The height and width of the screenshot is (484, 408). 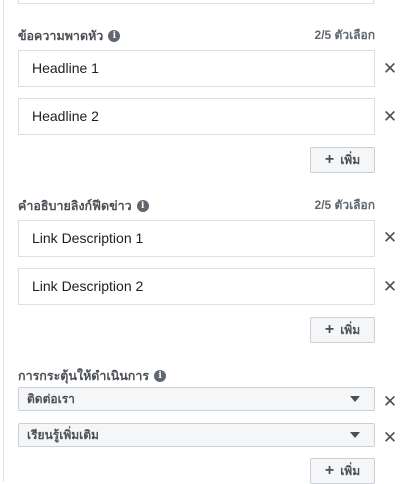 What do you see at coordinates (196, 2) in the screenshot?
I see `previous-field-edge` at bounding box center [196, 2].